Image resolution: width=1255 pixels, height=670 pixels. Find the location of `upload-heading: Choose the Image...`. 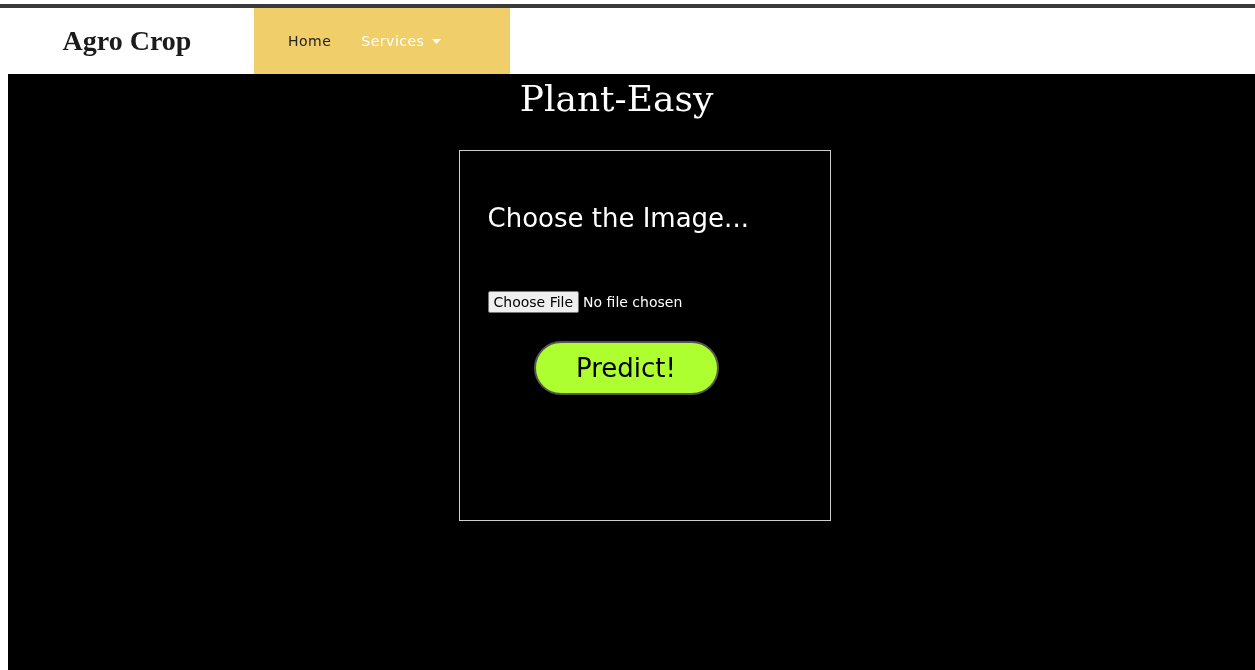

upload-heading: Choose the Image... is located at coordinates (618, 218).